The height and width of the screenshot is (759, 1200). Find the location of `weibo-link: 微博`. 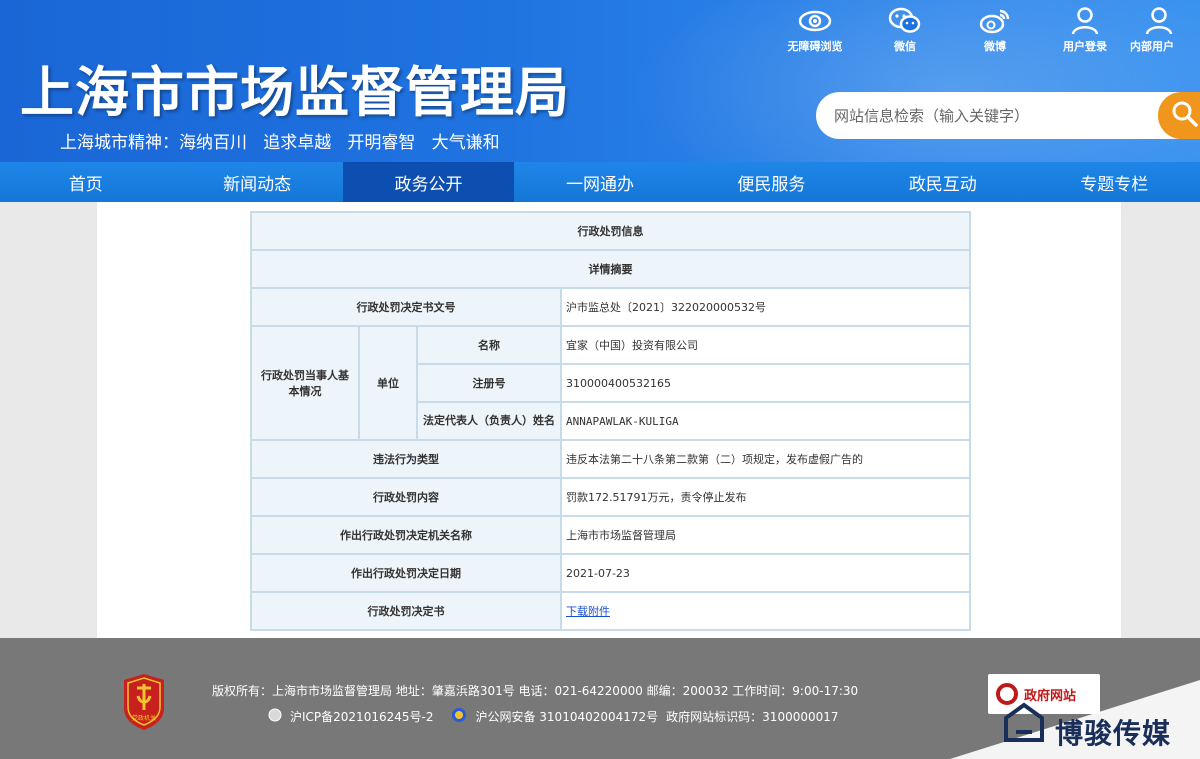

weibo-link: 微博 is located at coordinates (995, 30).